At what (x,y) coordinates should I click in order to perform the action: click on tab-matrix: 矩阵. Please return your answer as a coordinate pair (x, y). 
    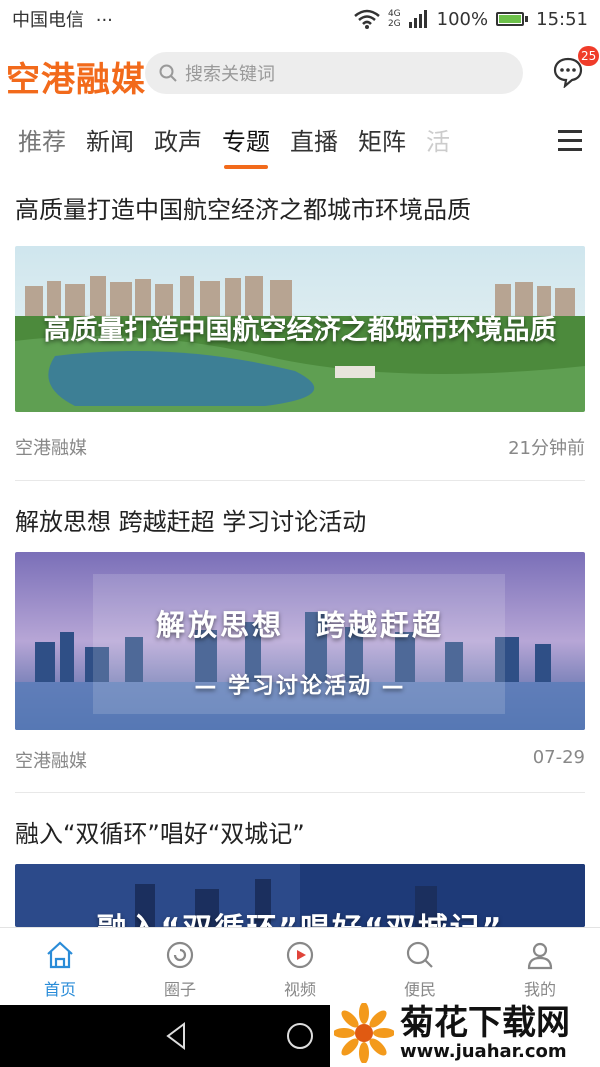
    Looking at the image, I should click on (382, 142).